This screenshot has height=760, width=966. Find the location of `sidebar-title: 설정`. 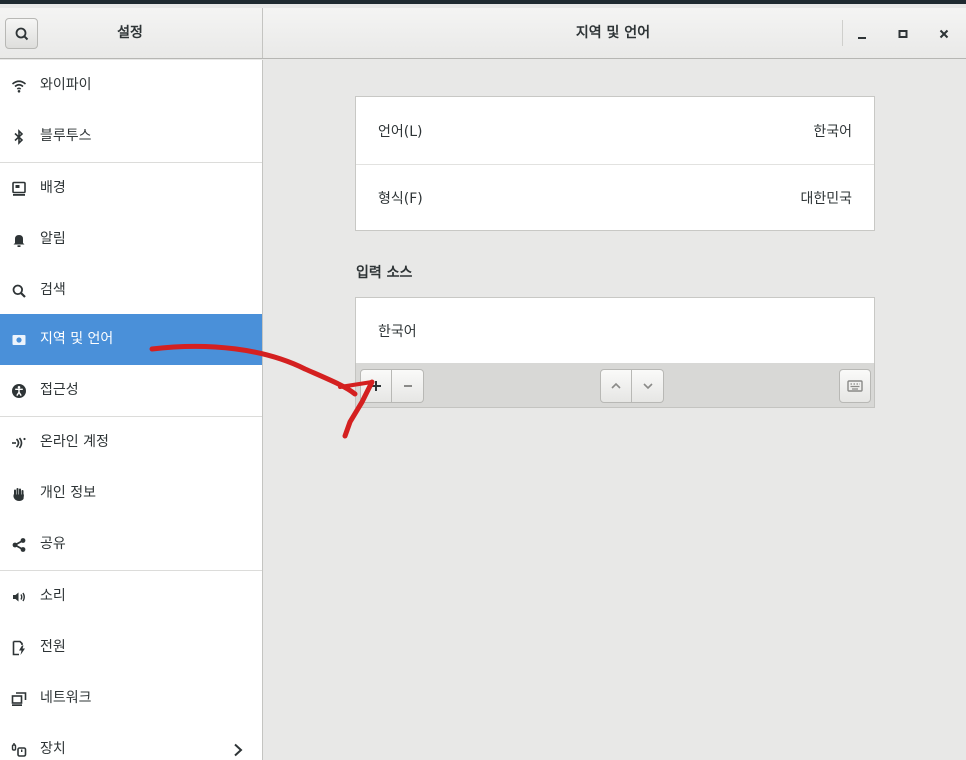

sidebar-title: 설정 is located at coordinates (130, 33).